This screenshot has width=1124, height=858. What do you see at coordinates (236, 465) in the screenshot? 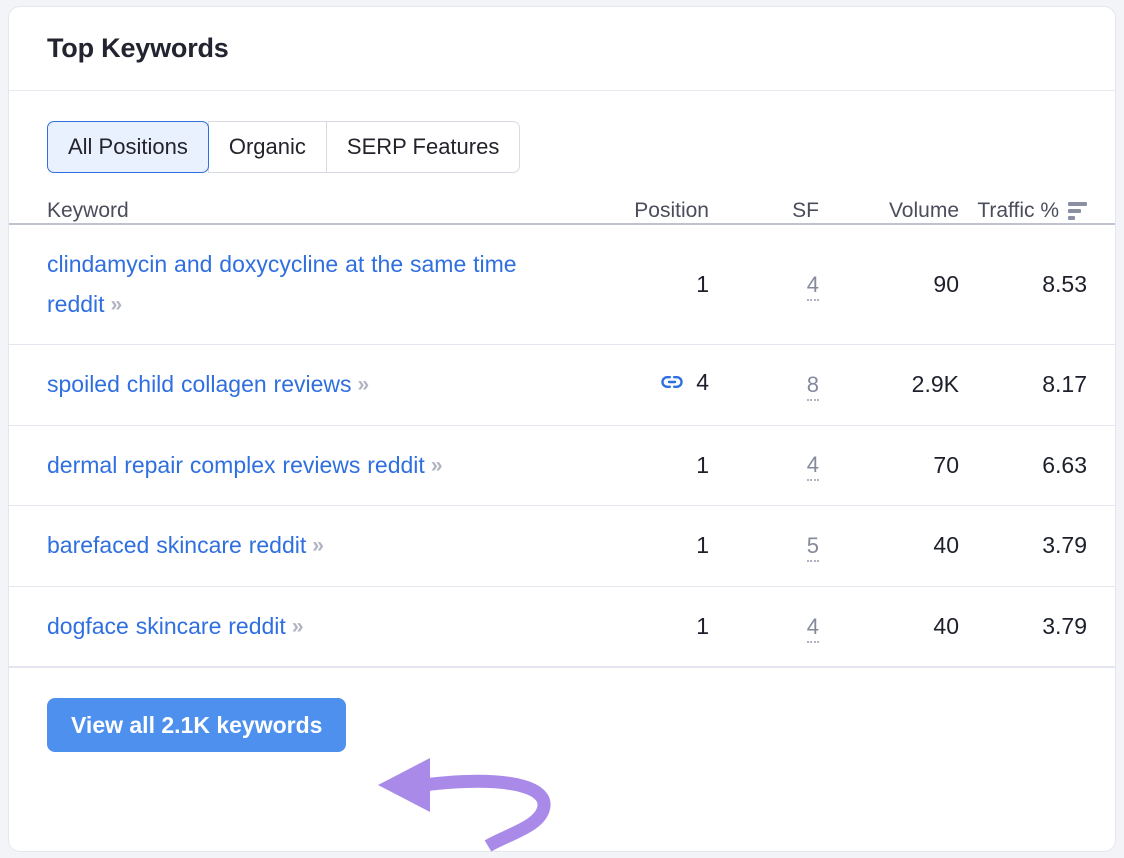
I see `keyword-link: dermal repair complex reviews reddit` at bounding box center [236, 465].